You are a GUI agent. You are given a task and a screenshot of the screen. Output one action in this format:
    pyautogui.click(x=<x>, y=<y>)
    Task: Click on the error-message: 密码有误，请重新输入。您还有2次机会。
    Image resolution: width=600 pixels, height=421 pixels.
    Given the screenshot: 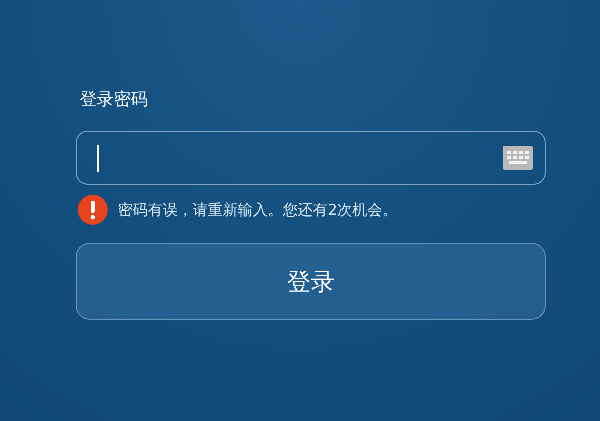 What is the action you would take?
    pyautogui.click(x=258, y=210)
    